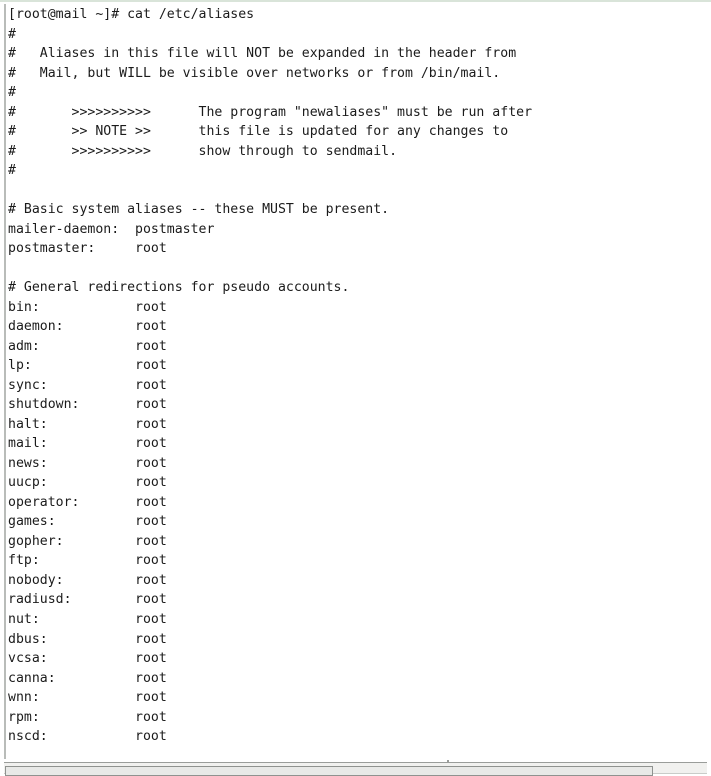 This screenshot has width=711, height=776. Describe the element at coordinates (87, 698) in the screenshot. I see `terminal-line: wnn: root` at that location.